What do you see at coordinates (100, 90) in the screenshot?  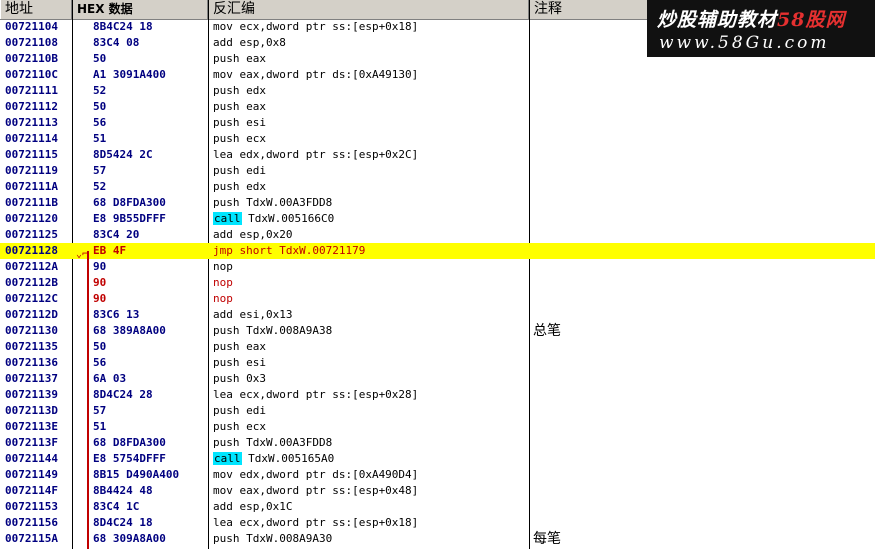 I see `hex-cell: 52` at bounding box center [100, 90].